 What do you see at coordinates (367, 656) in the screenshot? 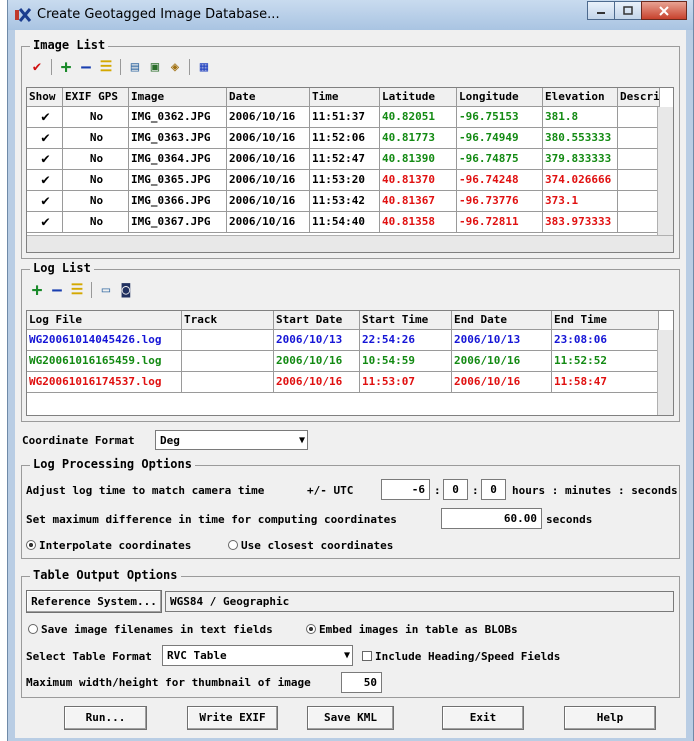
I see `heading-speed-checkbox` at bounding box center [367, 656].